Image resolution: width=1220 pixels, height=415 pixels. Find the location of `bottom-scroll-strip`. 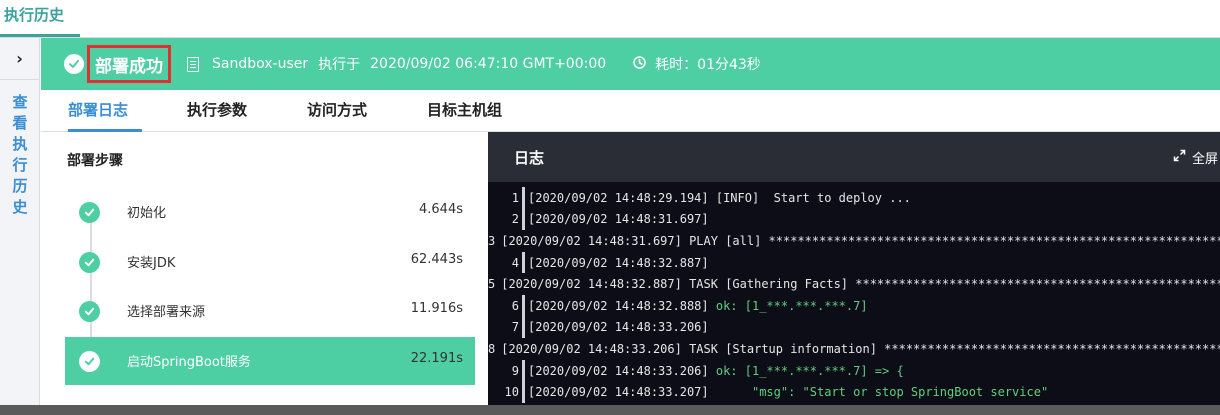

bottom-scroll-strip is located at coordinates (610, 410).